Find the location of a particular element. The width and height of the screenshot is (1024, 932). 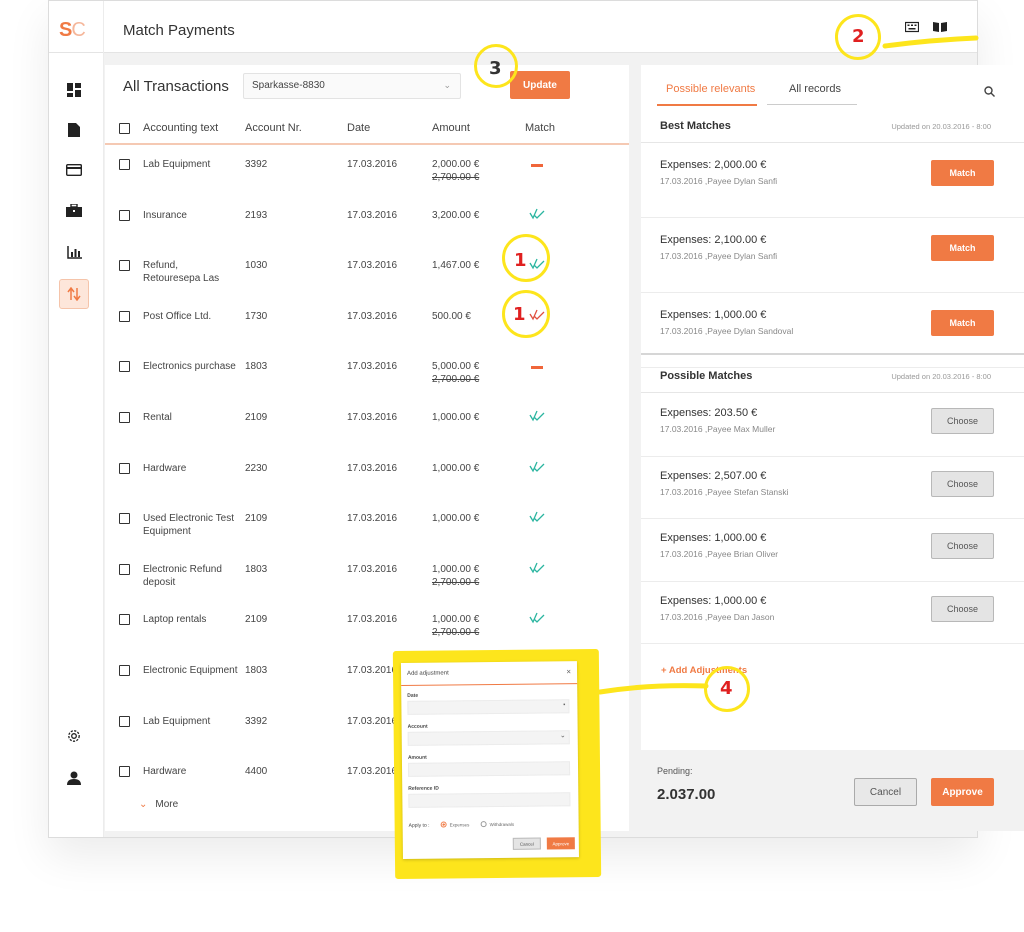

row-account-nr: 1730 is located at coordinates (256, 316).